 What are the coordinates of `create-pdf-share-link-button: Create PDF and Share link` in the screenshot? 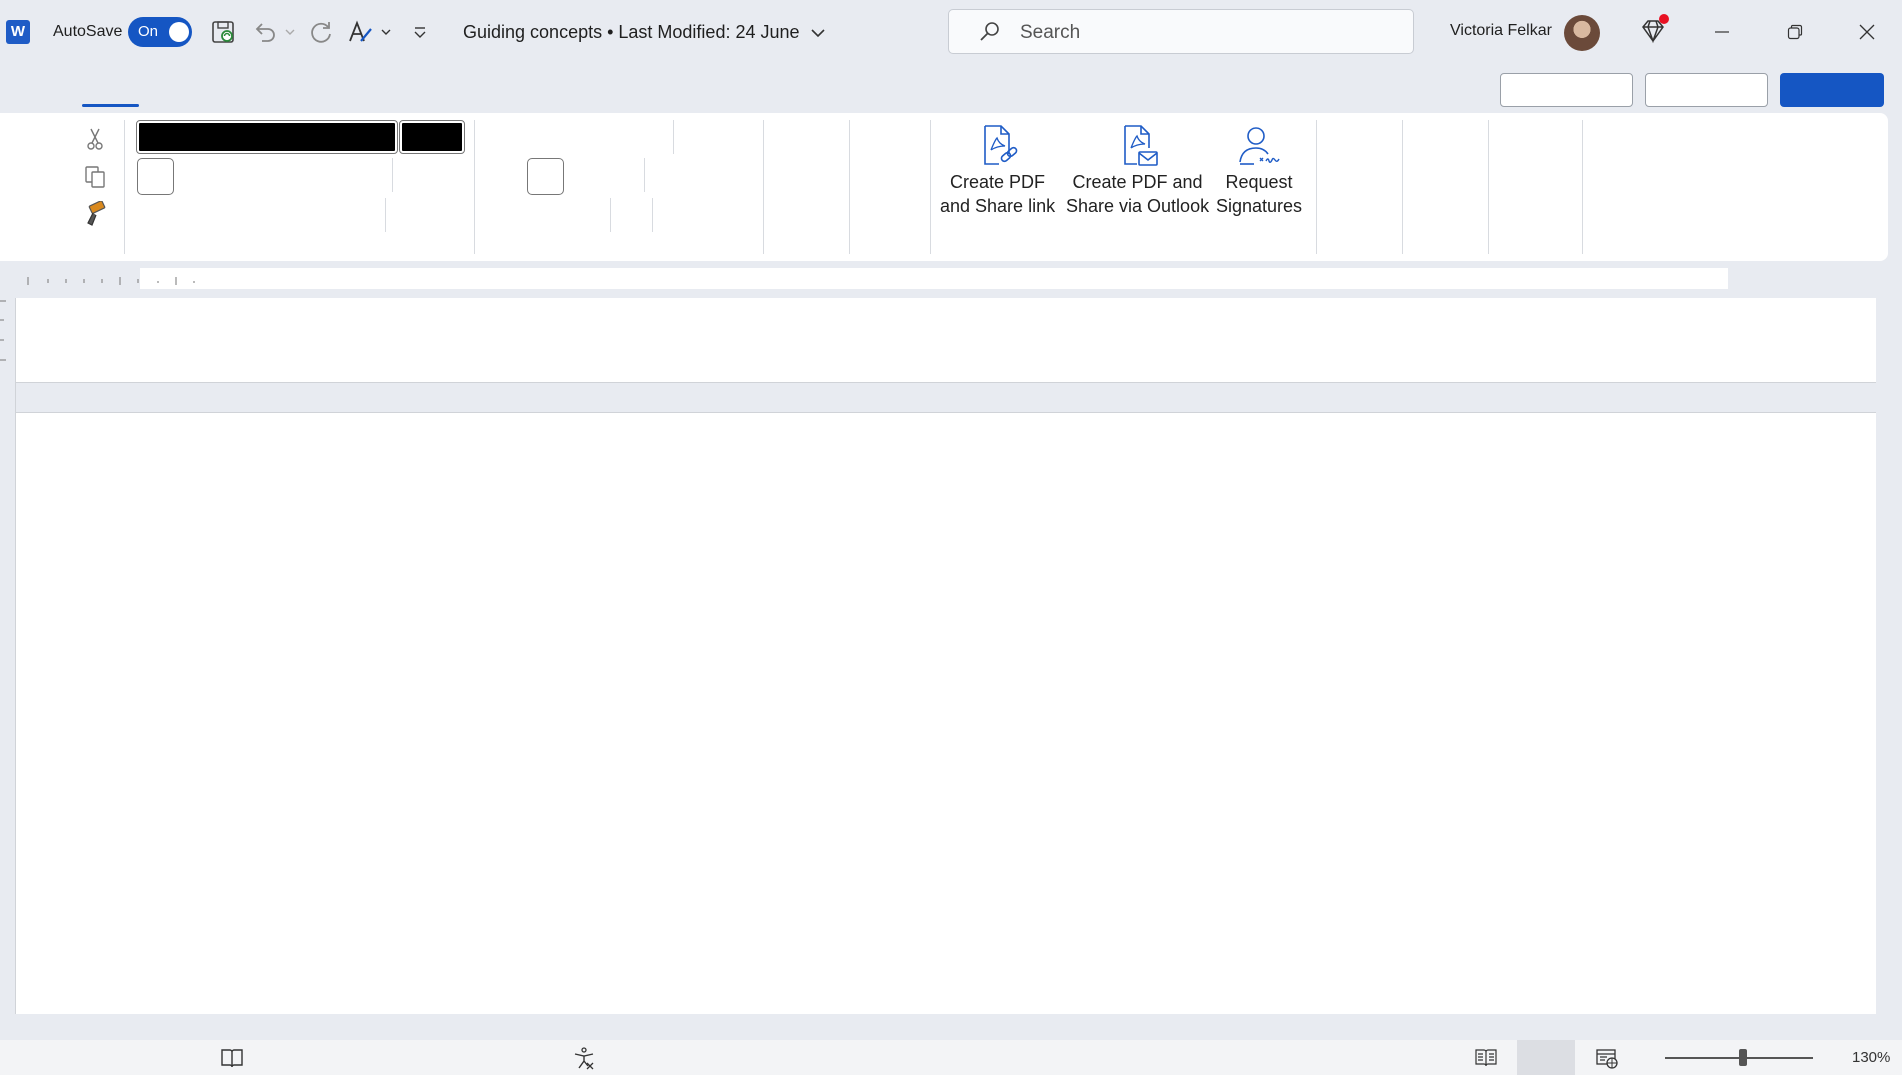 It's located at (997, 171).